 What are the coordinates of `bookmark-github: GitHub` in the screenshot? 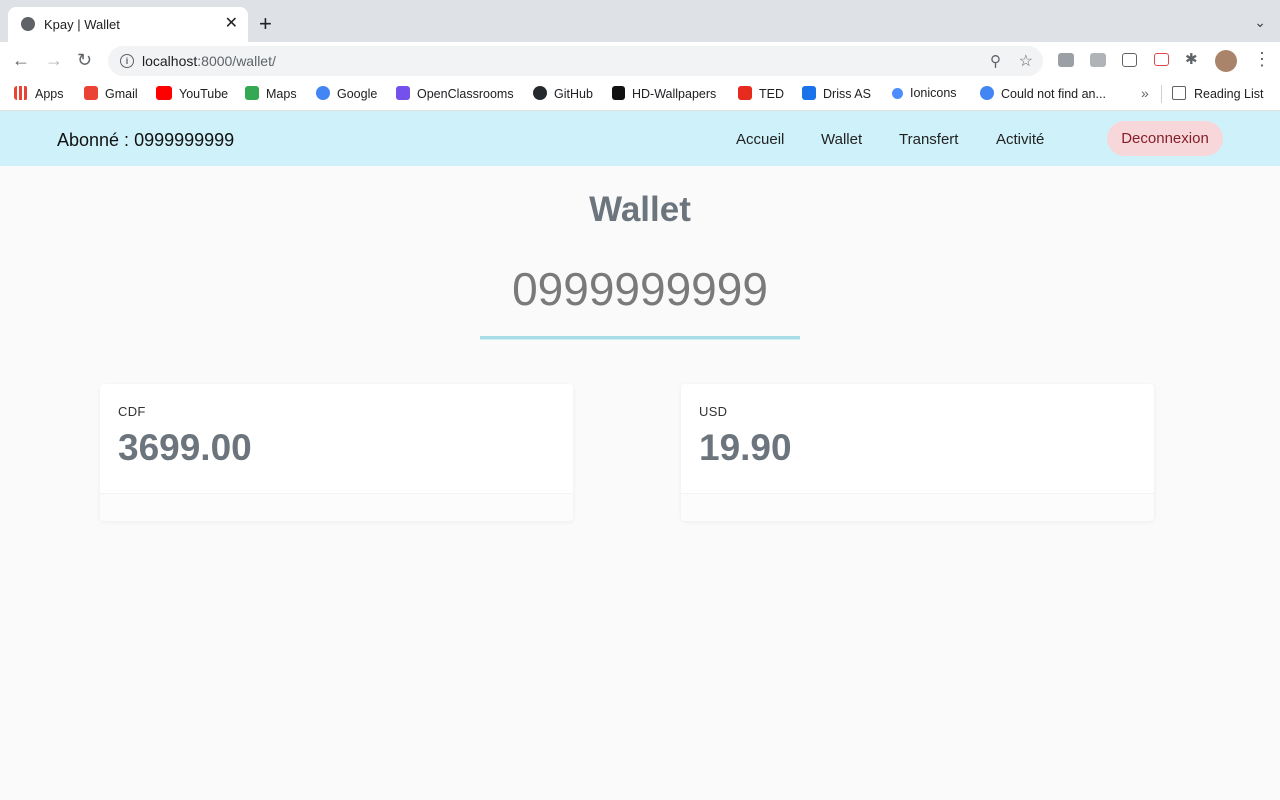 It's located at (563, 93).